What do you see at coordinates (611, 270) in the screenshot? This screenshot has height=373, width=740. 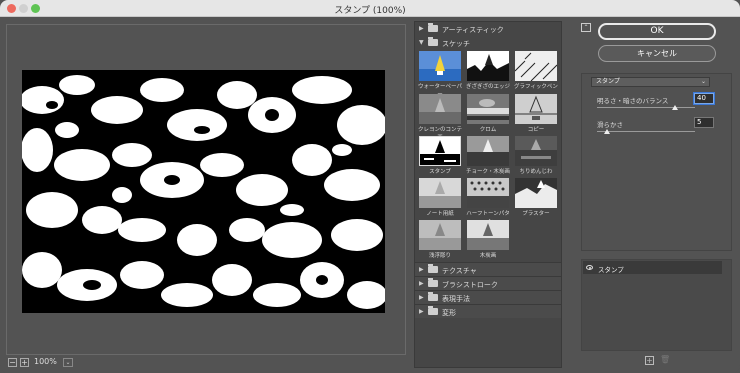 I see `effect-layer-label: スタンプ` at bounding box center [611, 270].